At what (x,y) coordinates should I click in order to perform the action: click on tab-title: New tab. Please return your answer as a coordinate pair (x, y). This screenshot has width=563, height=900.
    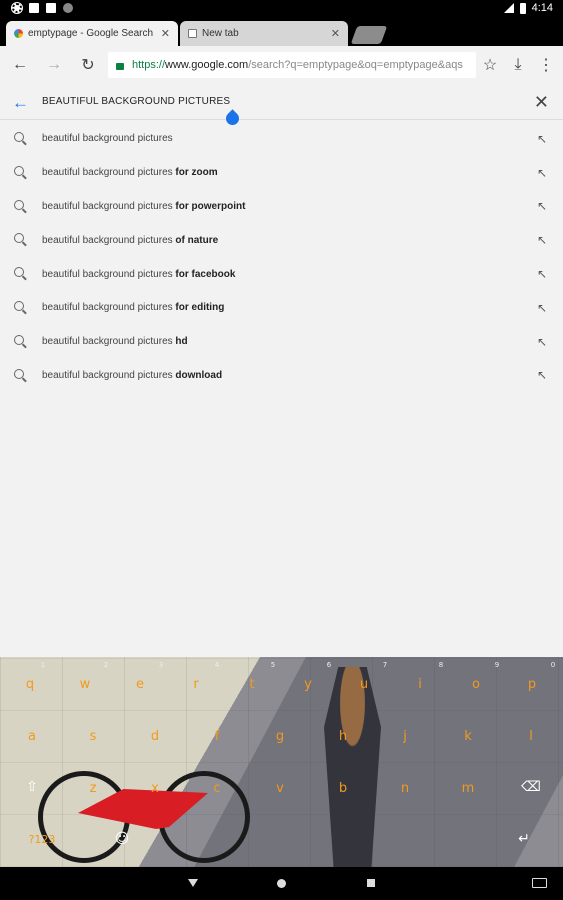
    Looking at the image, I should click on (220, 33).